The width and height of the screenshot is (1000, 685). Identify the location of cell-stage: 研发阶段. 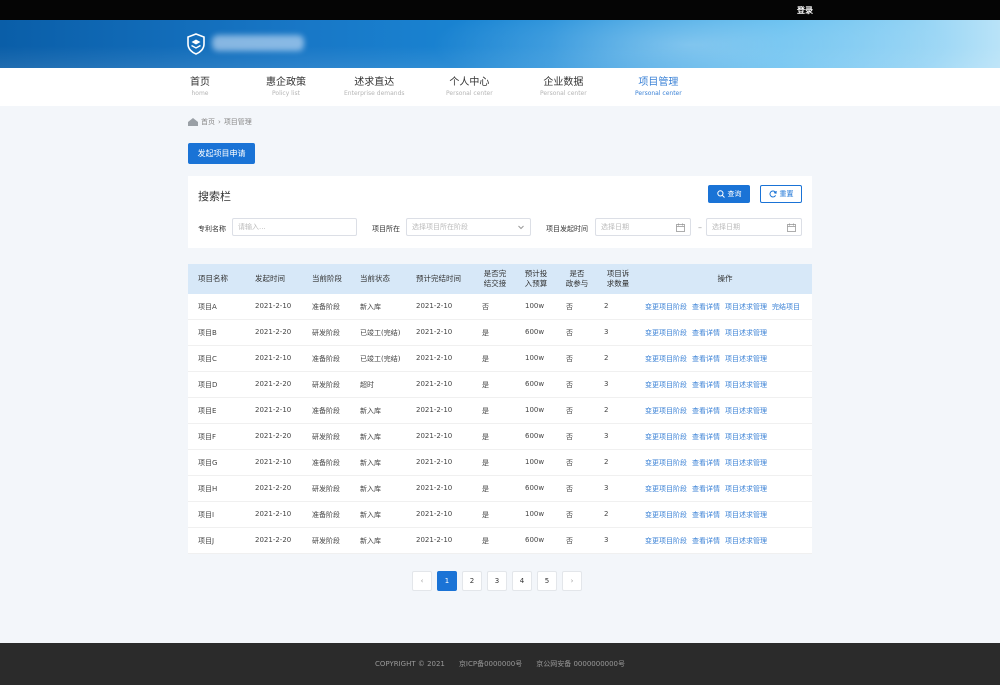
(326, 489).